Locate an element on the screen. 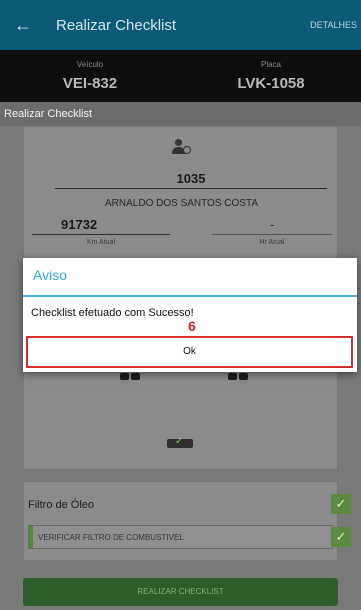 The image size is (361, 610). dialog-message: Checklist efetuado com Sucesso! is located at coordinates (112, 313).